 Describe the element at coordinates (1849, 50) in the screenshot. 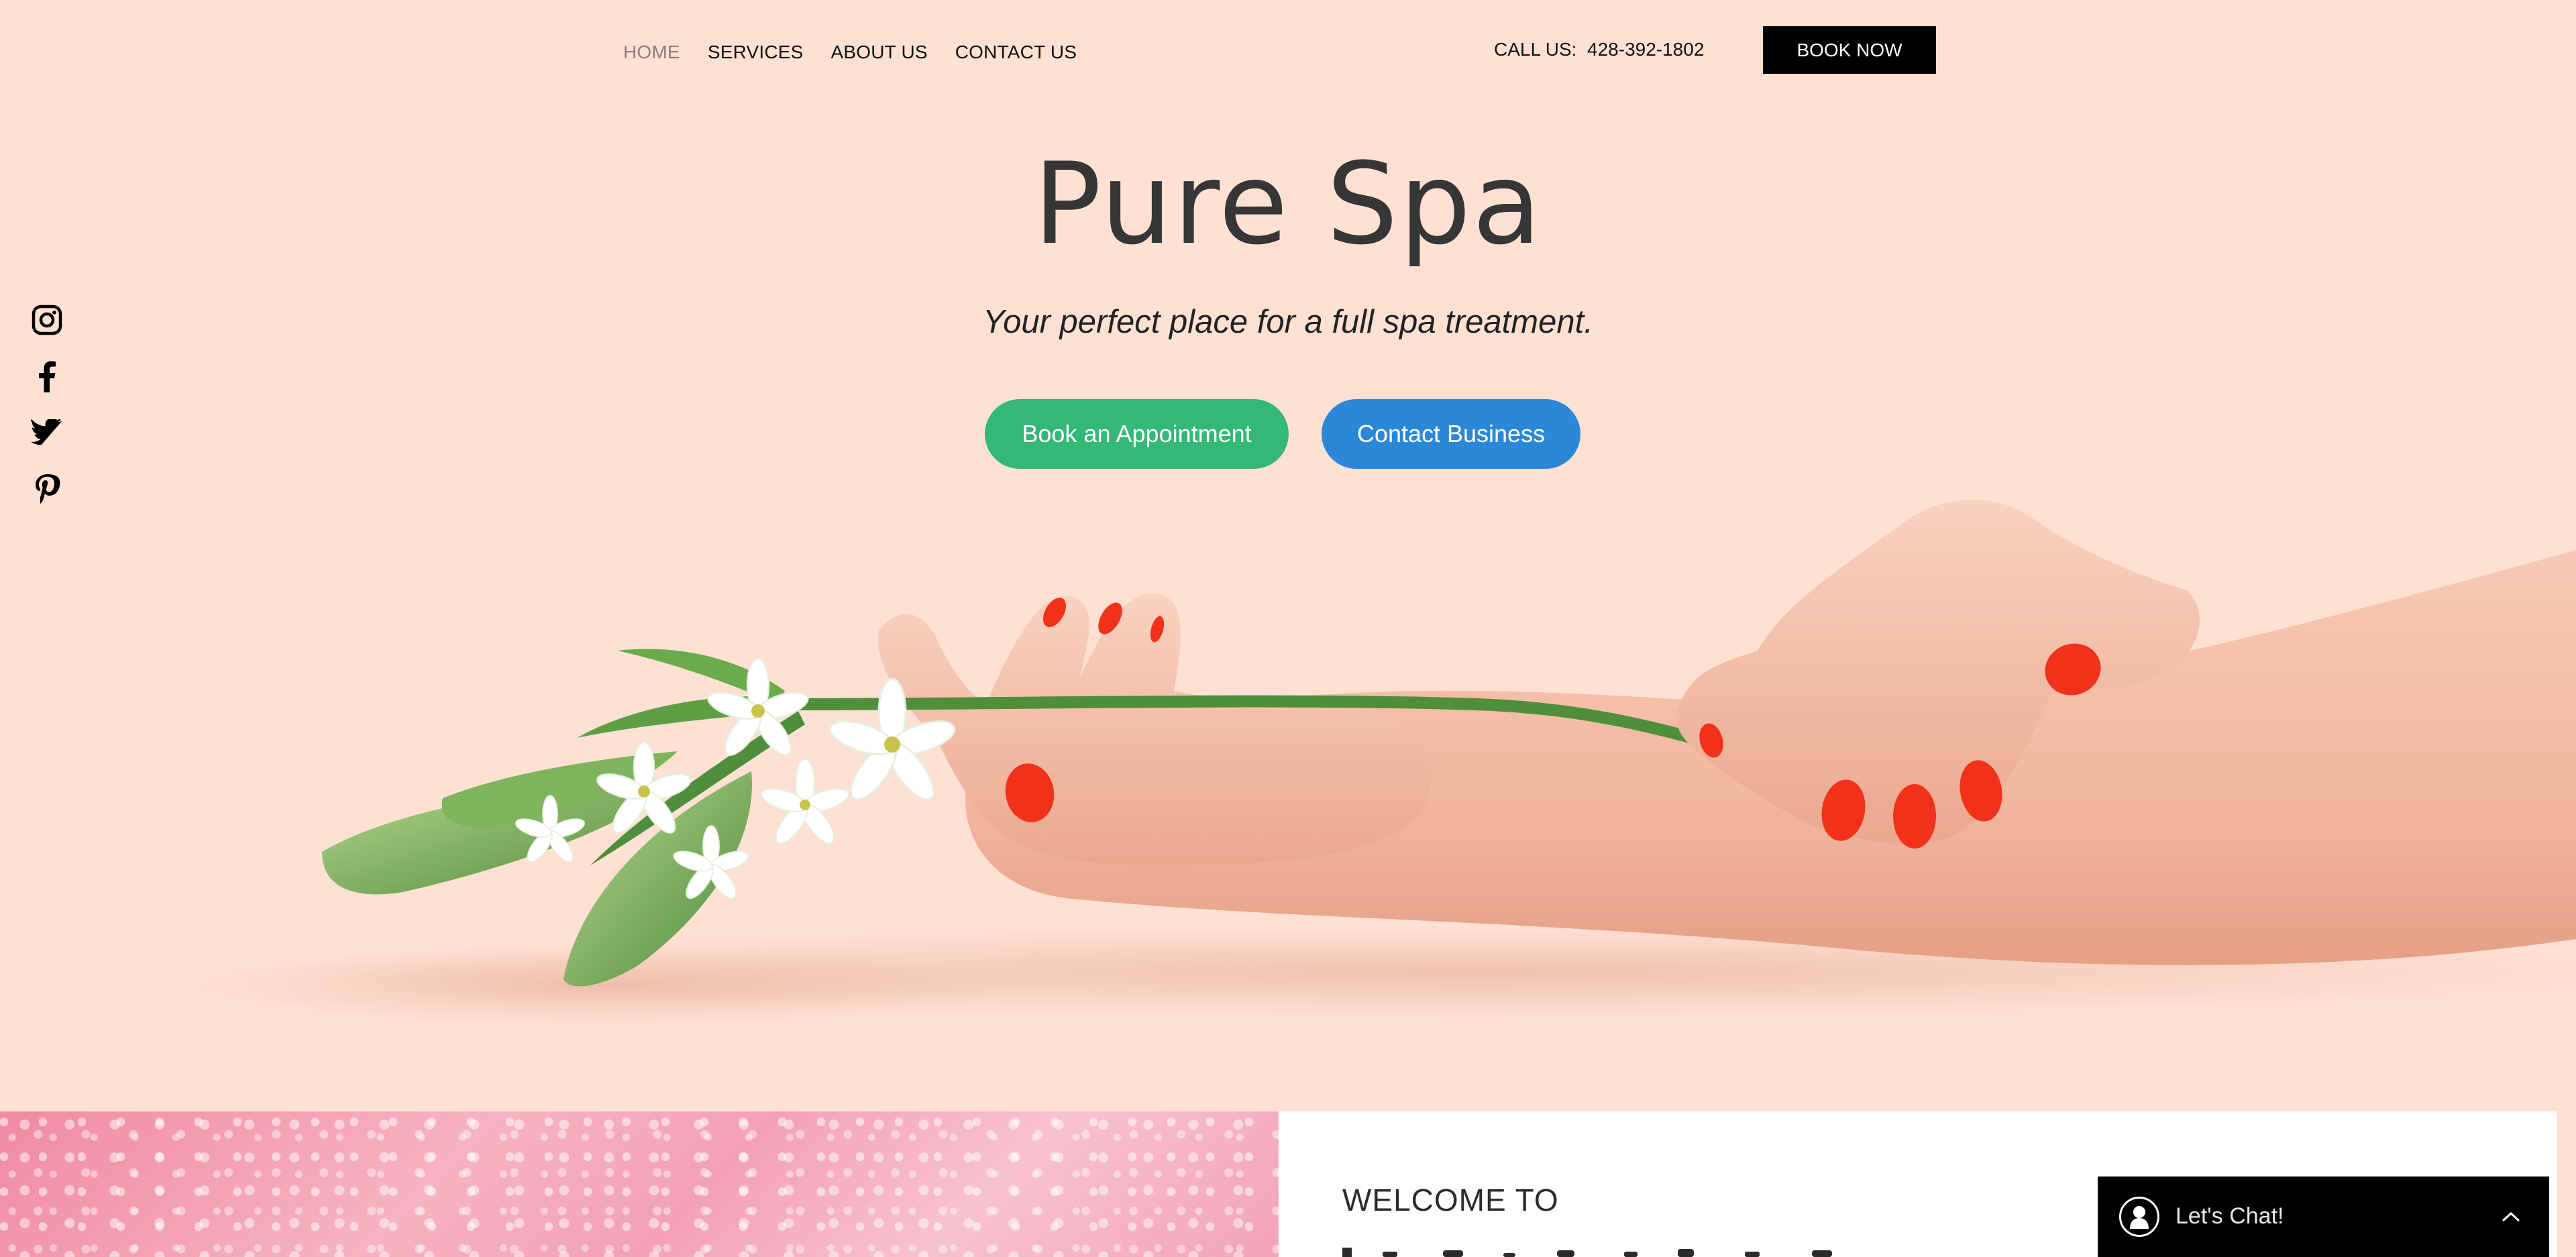

I see `book-now-button: BOOK NOW` at that location.